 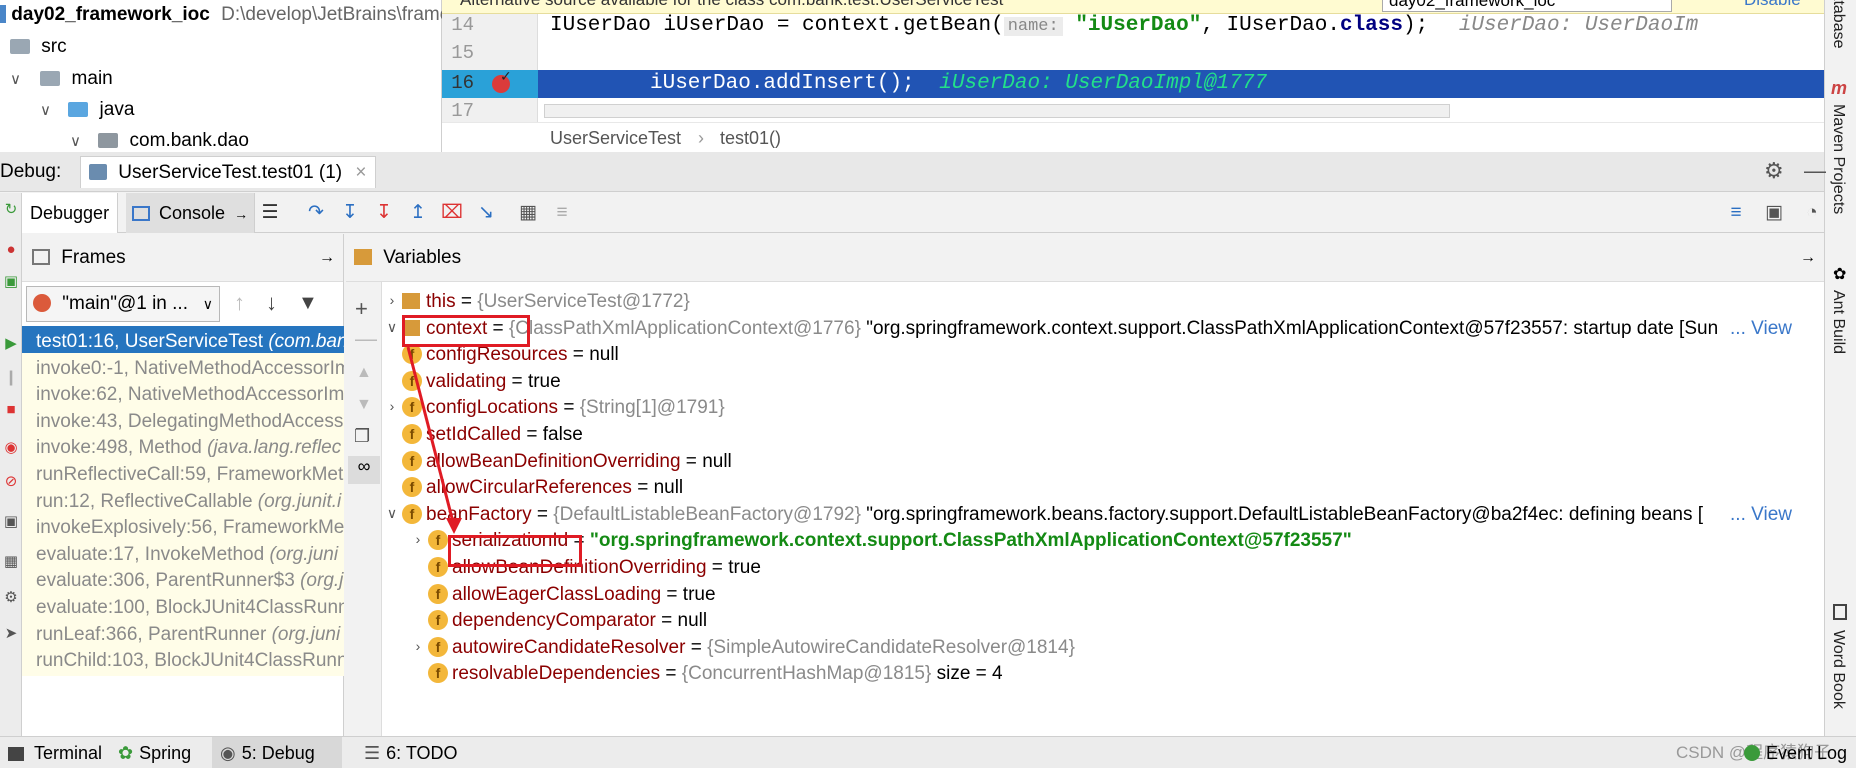 I want to click on bottom-tab-debug: ◉ 5: Debug, so click(x=277, y=752).